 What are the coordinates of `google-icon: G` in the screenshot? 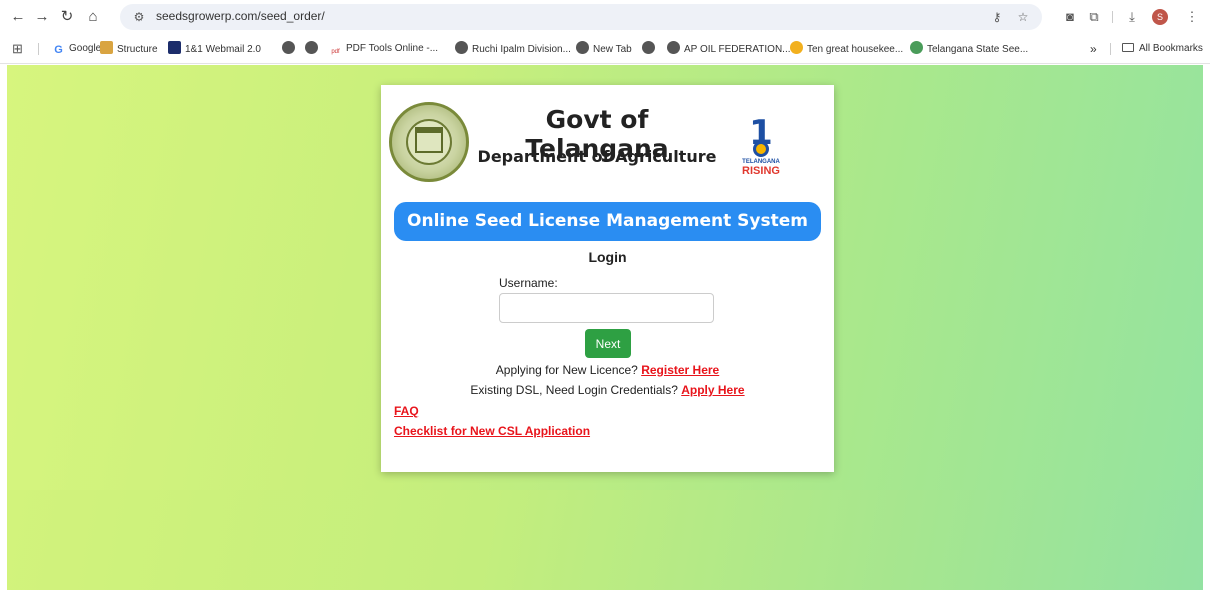 It's located at (58, 50).